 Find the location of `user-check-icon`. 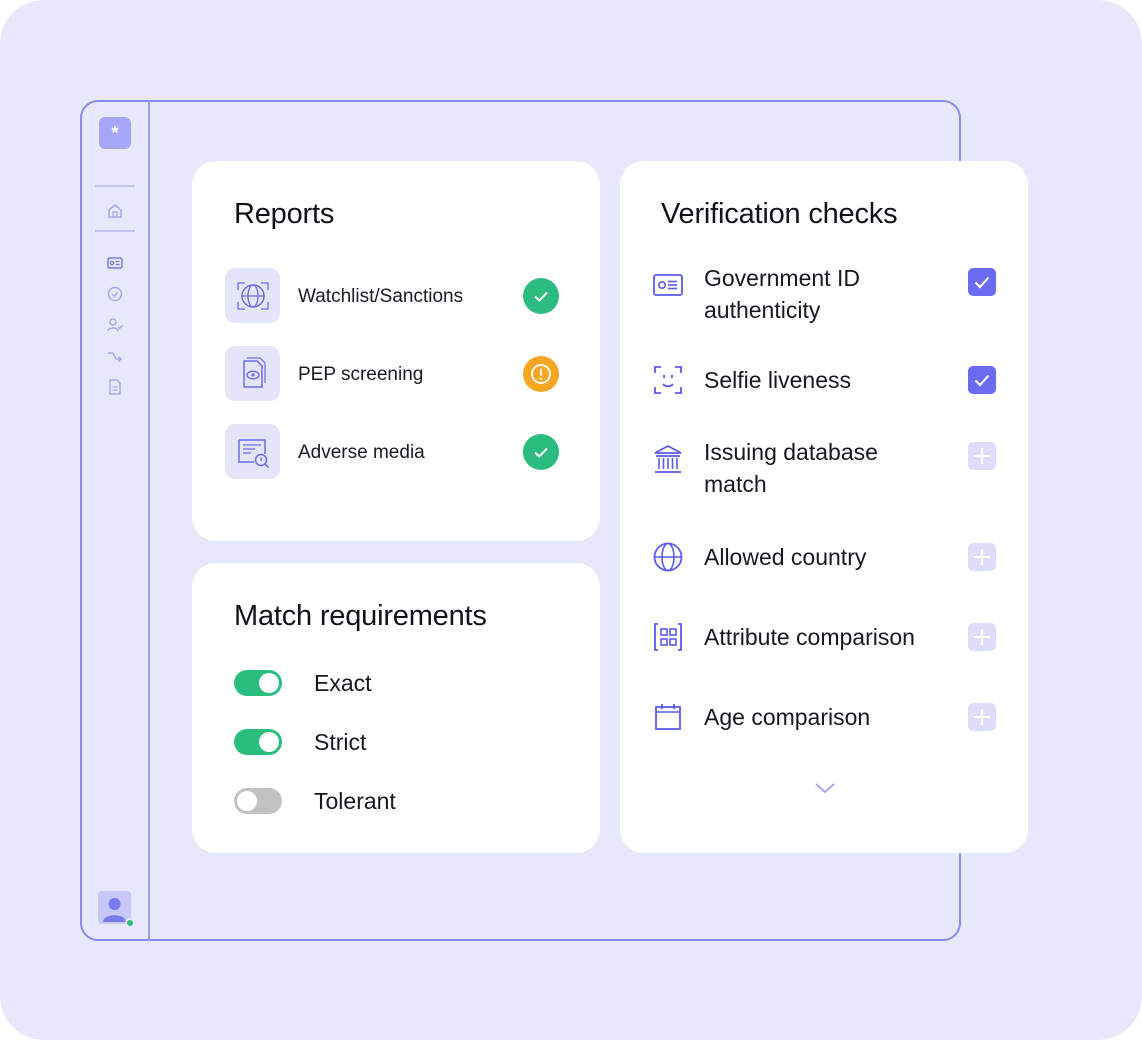

user-check-icon is located at coordinates (115, 325).